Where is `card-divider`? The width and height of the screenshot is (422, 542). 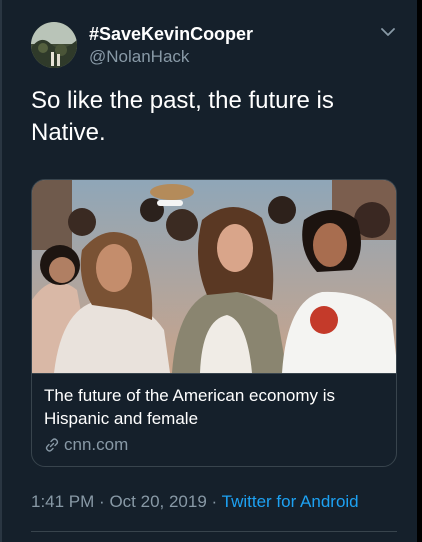
card-divider is located at coordinates (214, 373).